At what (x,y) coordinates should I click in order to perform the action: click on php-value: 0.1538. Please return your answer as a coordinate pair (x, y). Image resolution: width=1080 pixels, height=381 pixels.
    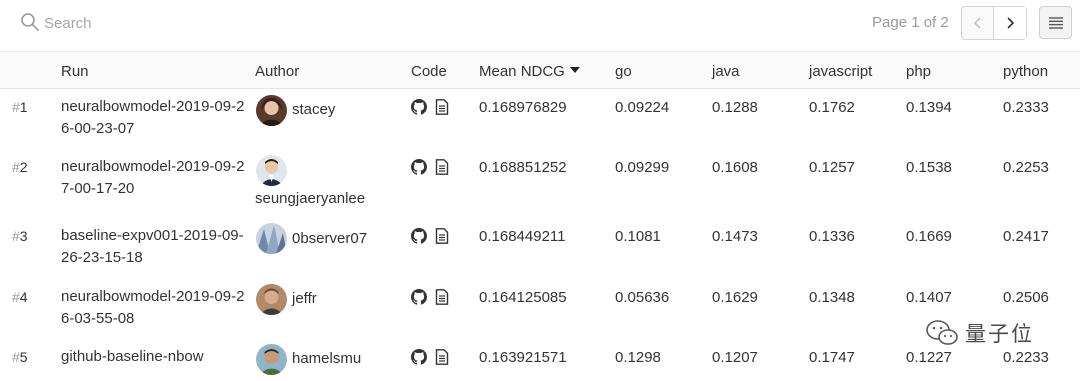
    Looking at the image, I should click on (929, 167).